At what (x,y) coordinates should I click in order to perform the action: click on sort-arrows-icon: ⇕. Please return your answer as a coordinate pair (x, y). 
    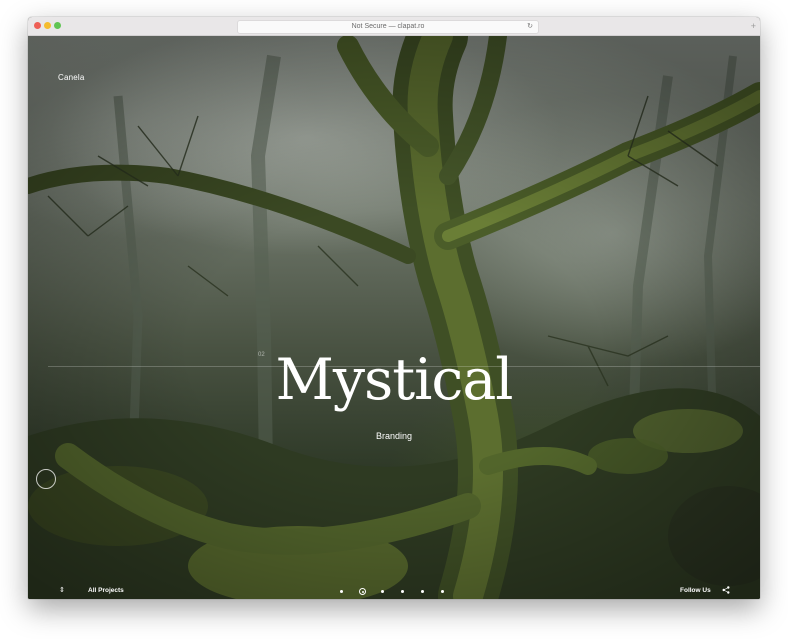
    Looking at the image, I should click on (62, 591).